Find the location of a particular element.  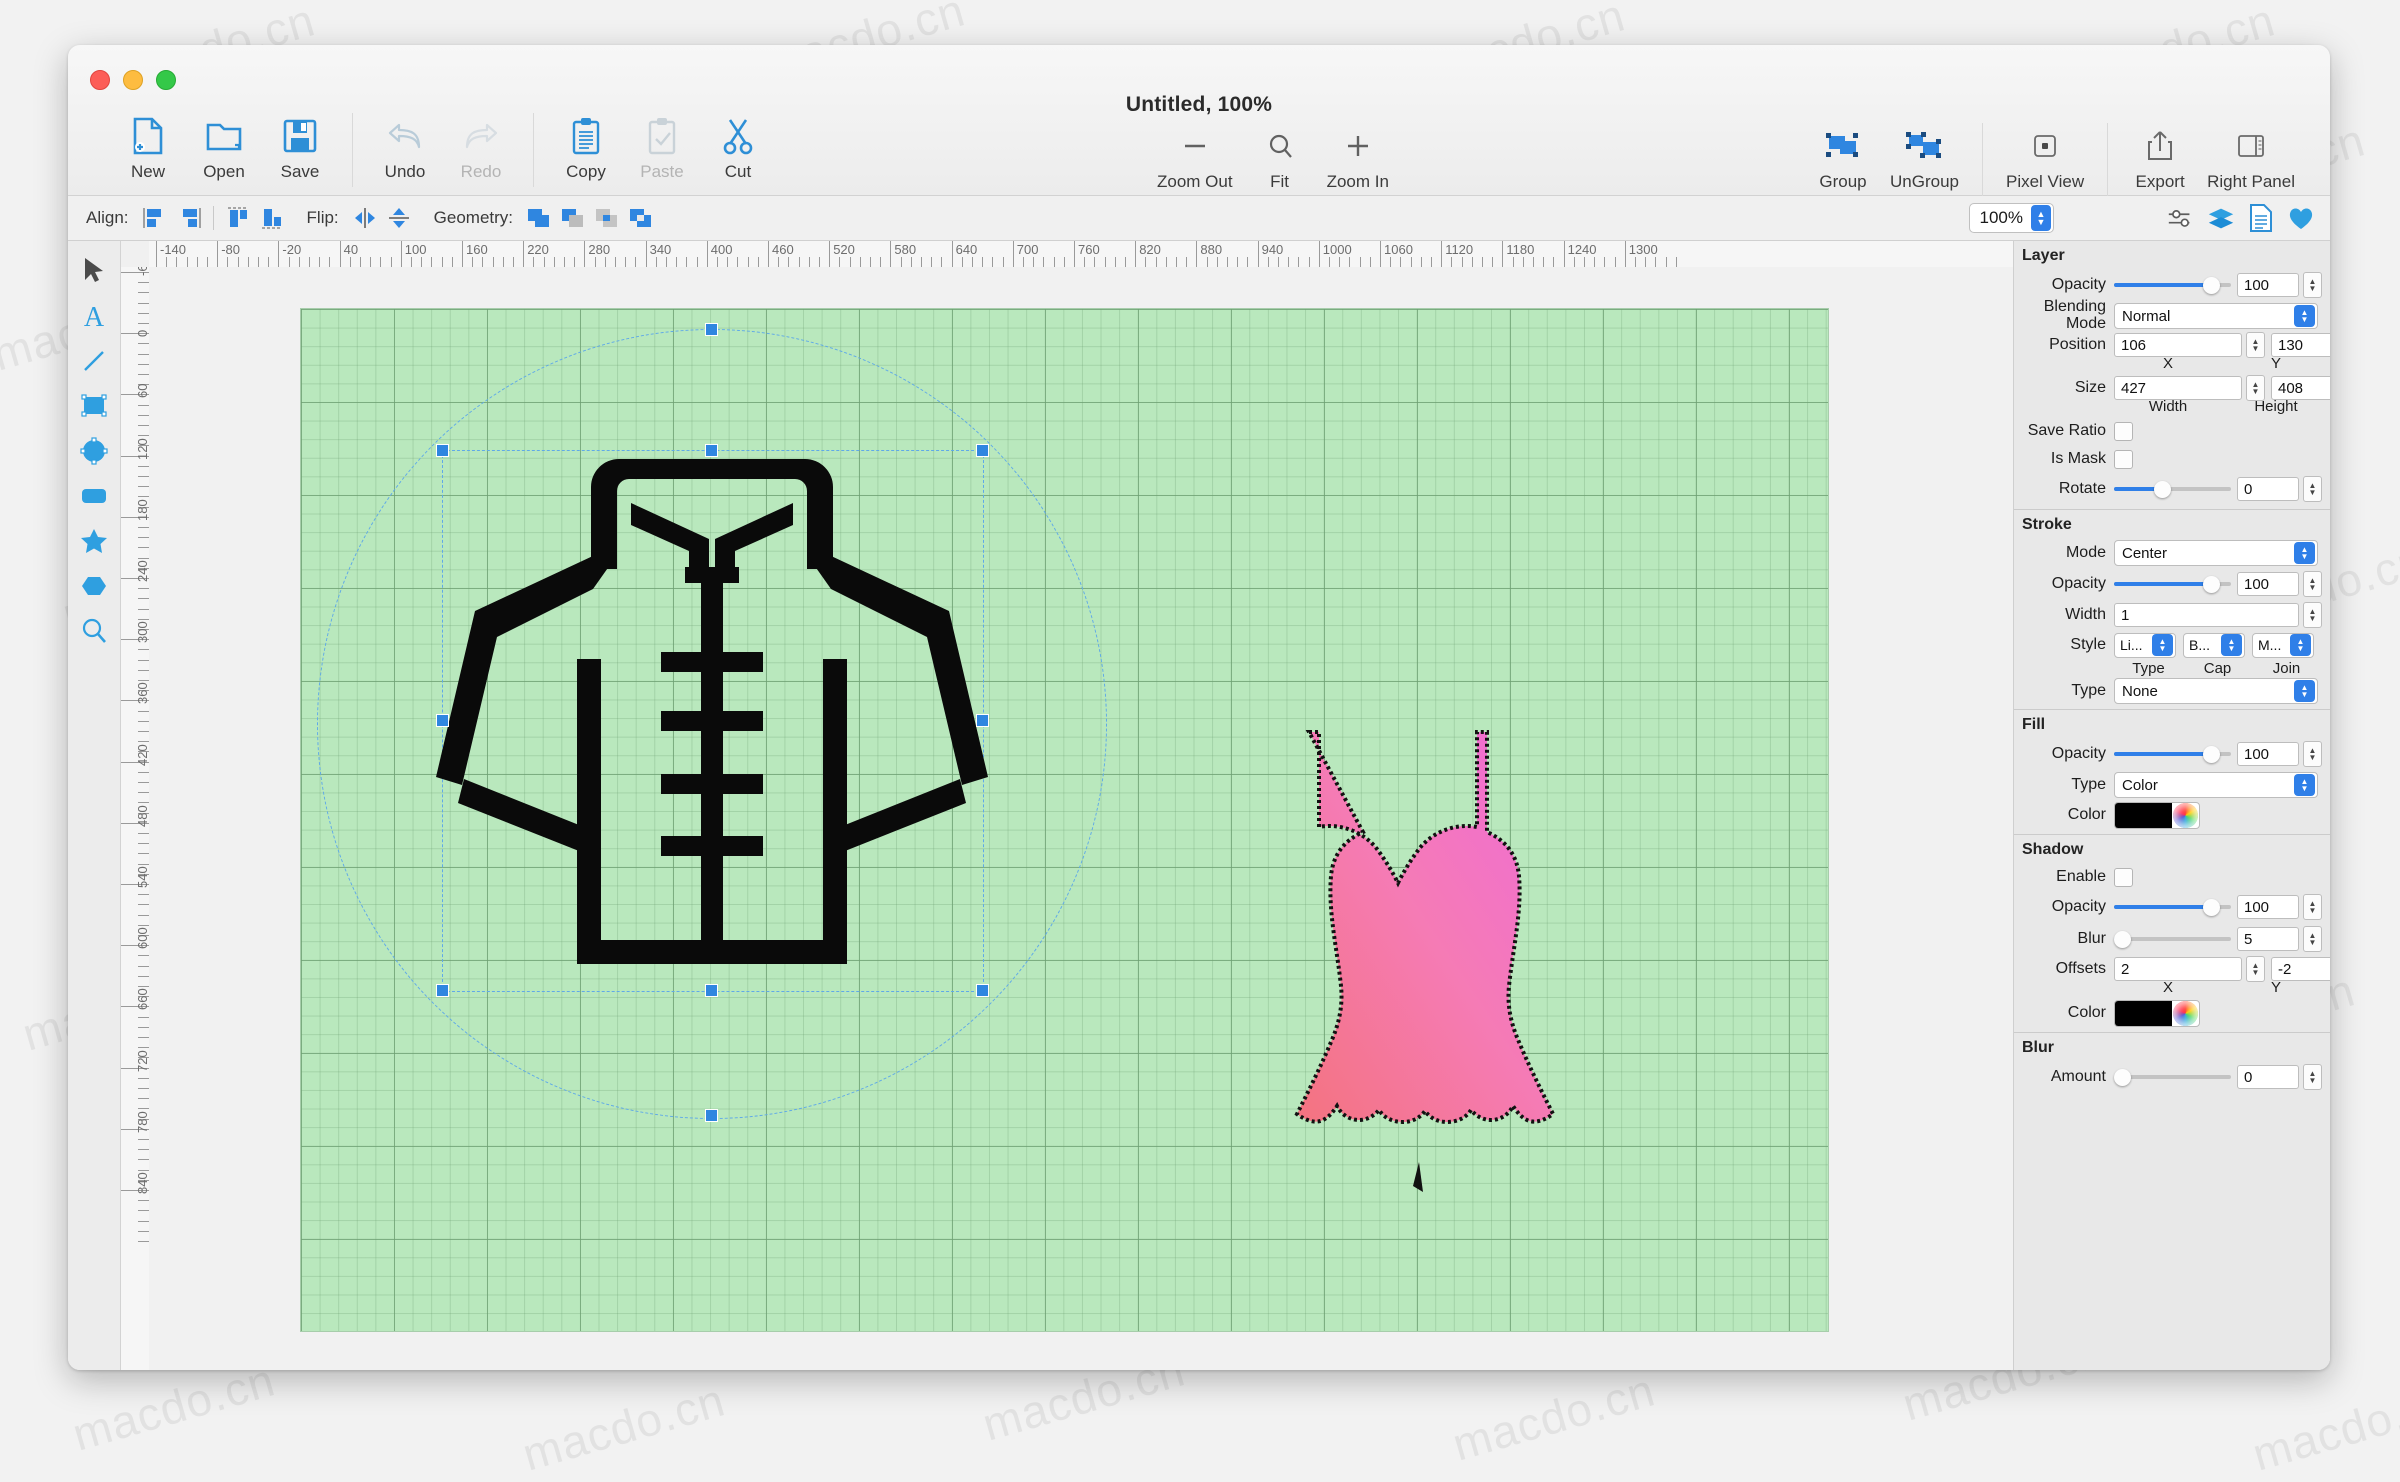

favorites-button is located at coordinates (2301, 218).